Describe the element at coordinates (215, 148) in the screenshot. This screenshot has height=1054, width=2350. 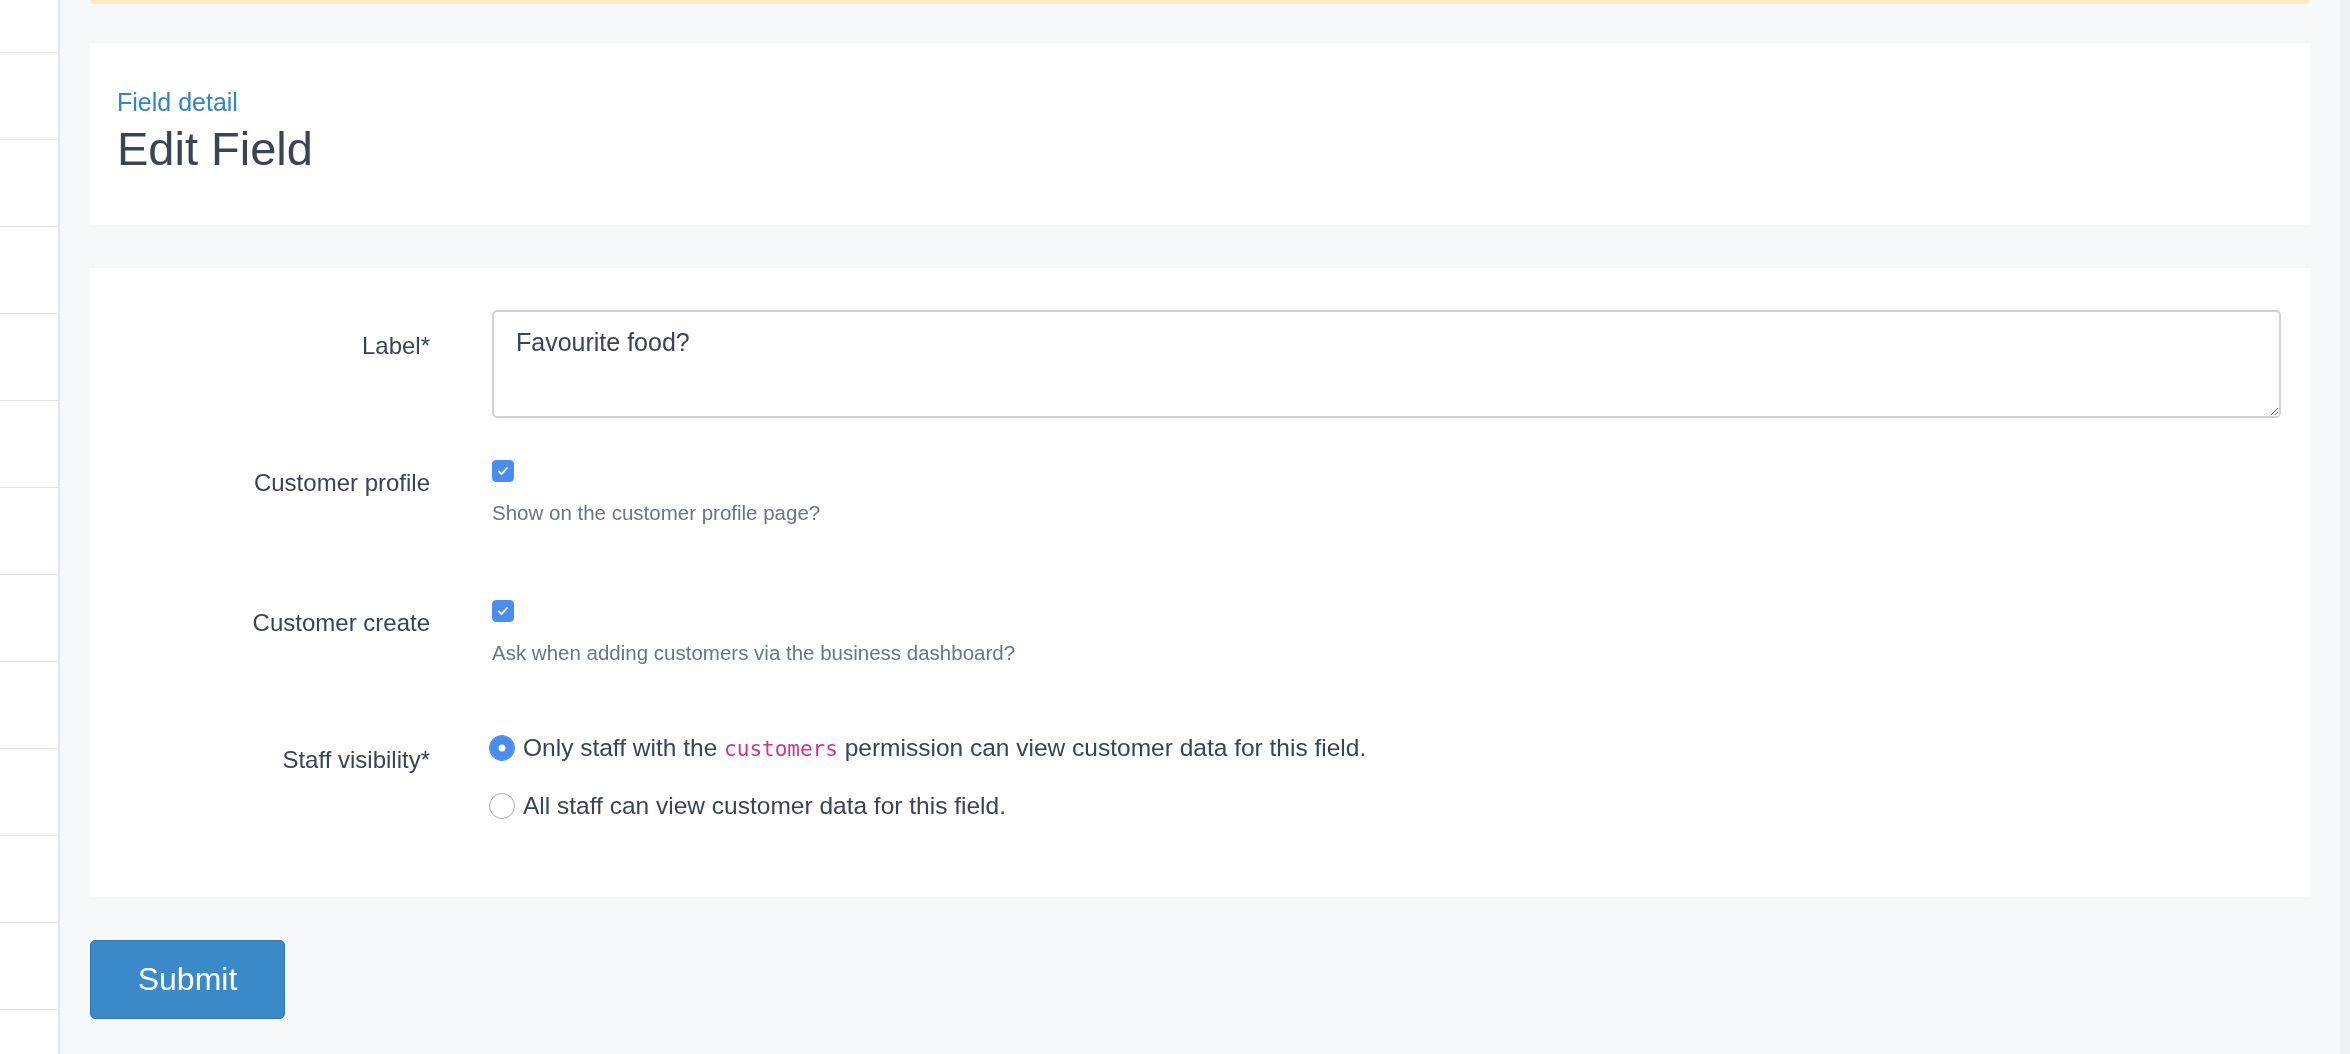
I see `page-title: Edit Field` at that location.